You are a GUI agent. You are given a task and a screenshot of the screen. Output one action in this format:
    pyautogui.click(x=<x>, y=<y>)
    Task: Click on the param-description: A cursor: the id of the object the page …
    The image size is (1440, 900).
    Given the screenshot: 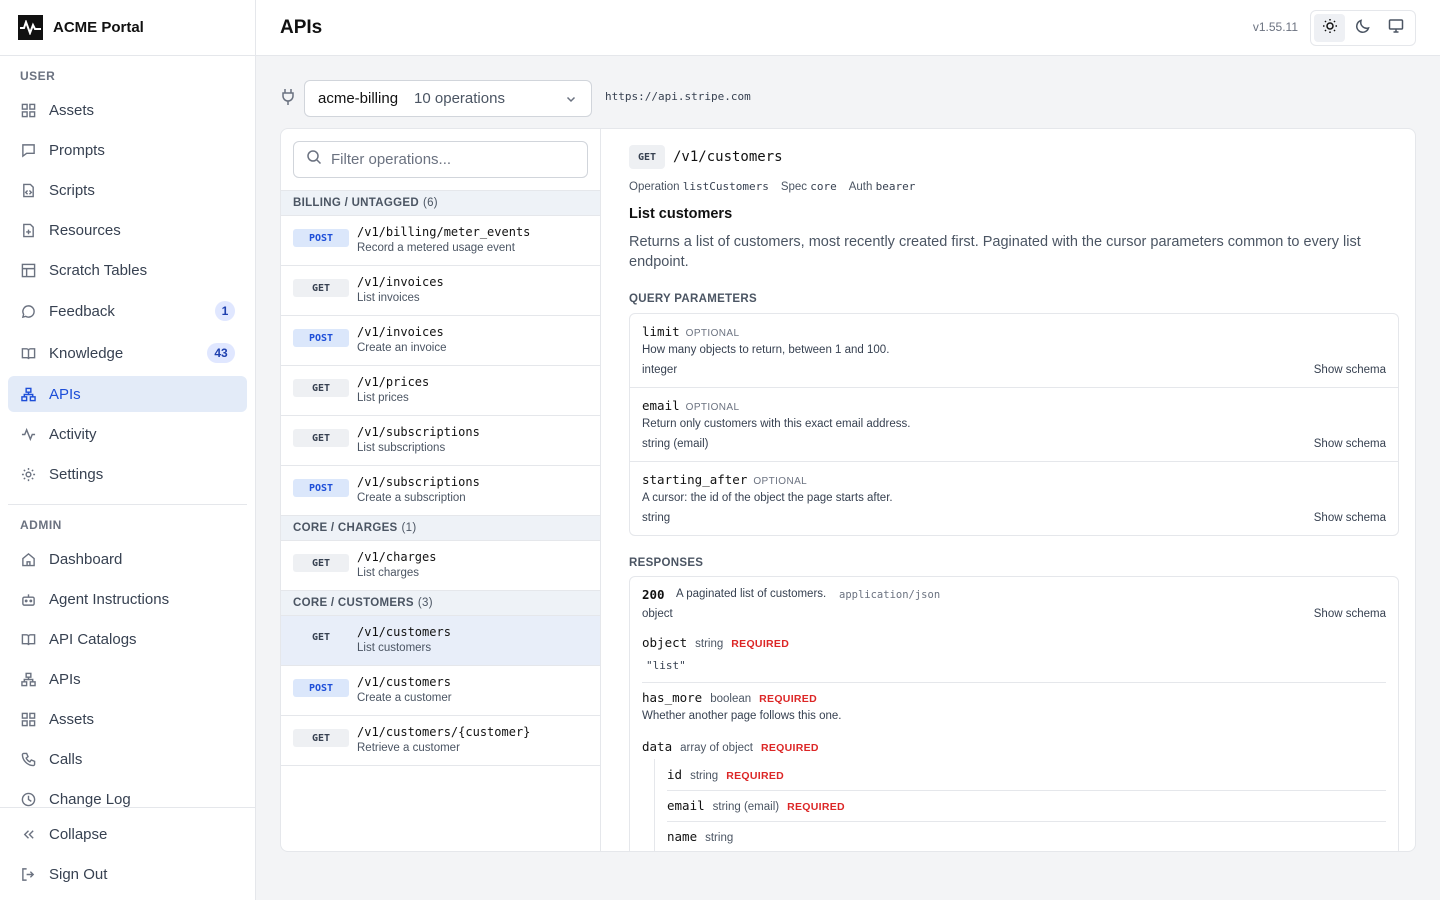 What is the action you would take?
    pyautogui.click(x=767, y=498)
    